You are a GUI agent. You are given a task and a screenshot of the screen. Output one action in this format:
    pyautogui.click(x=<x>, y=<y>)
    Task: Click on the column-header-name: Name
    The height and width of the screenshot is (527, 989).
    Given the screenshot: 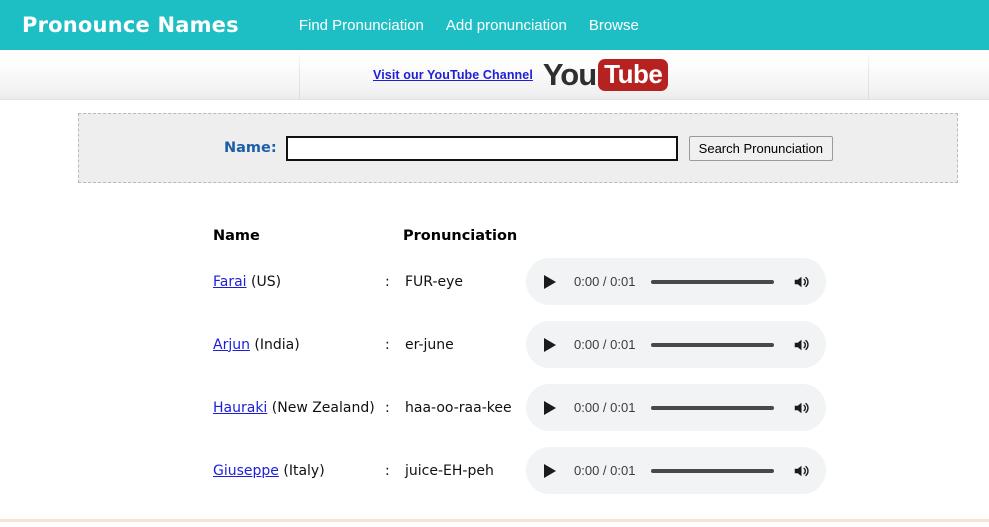 What is the action you would take?
    pyautogui.click(x=236, y=236)
    